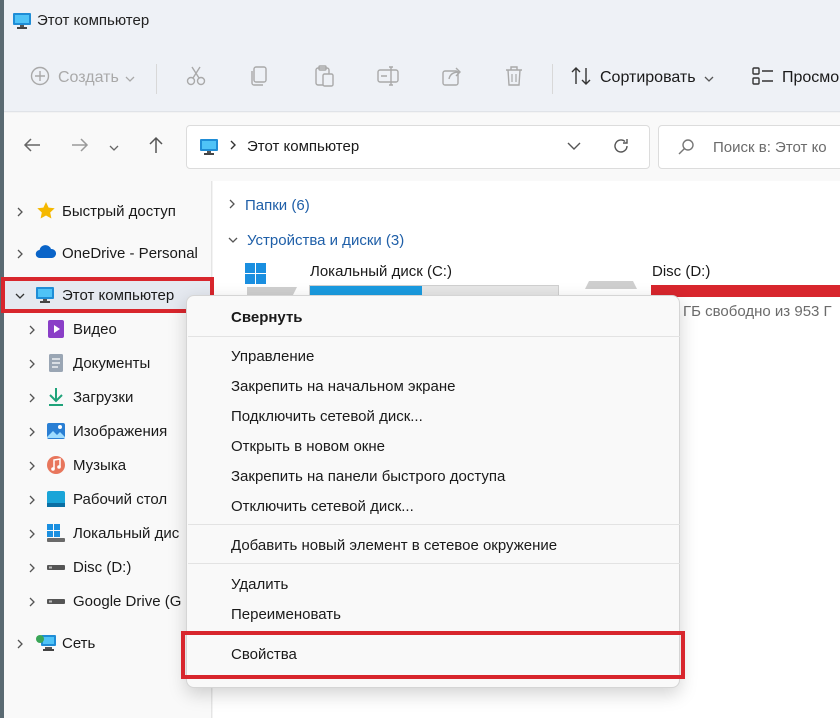 This screenshot has width=840, height=718. I want to click on sidebar-item-label: Быстрый доступ, so click(119, 211).